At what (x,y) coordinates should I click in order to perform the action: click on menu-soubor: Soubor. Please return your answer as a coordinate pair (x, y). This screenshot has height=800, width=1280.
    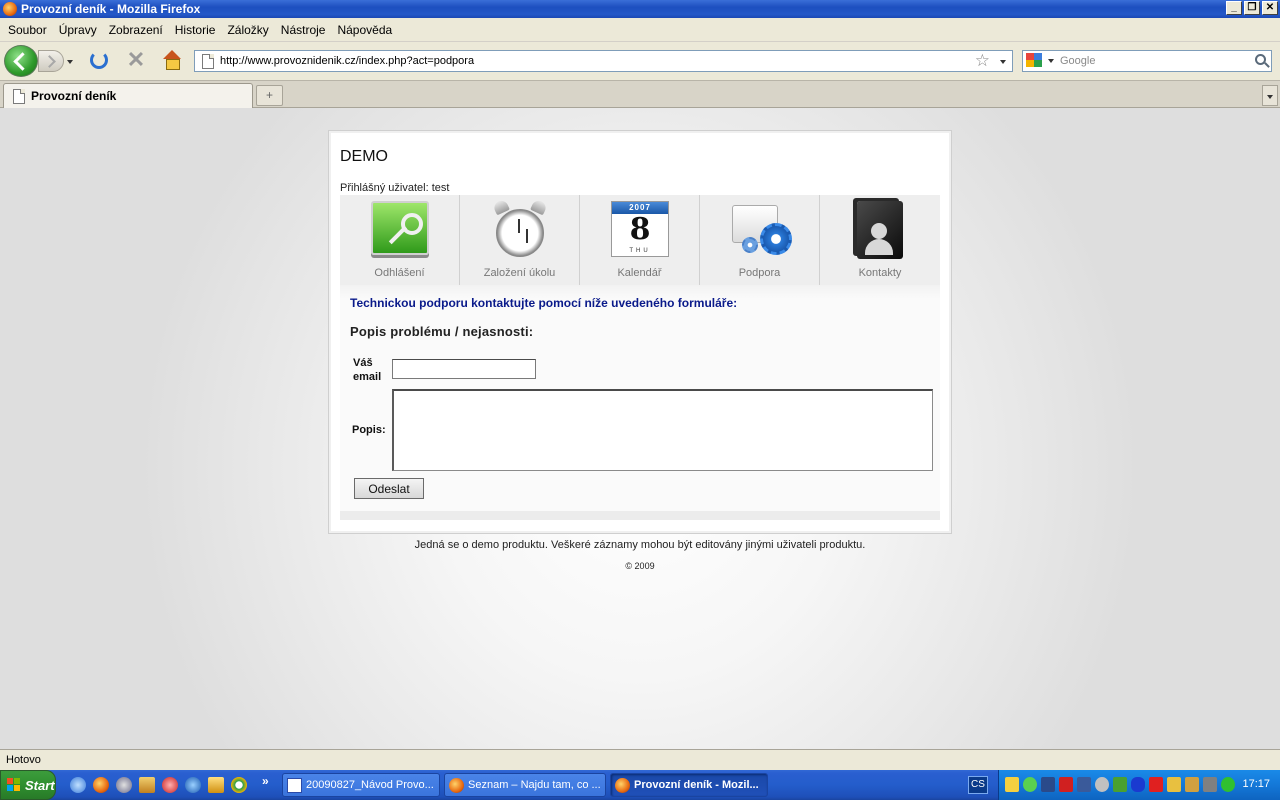
    Looking at the image, I should click on (27, 30).